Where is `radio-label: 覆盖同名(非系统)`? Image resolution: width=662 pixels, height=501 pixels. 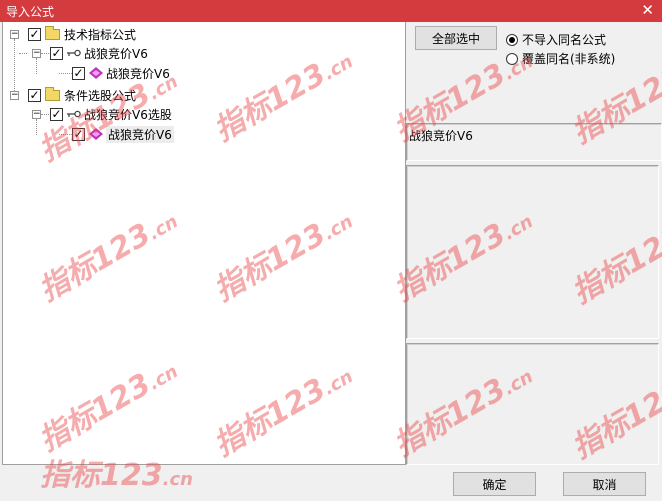
radio-label: 覆盖同名(非系统) is located at coordinates (569, 59).